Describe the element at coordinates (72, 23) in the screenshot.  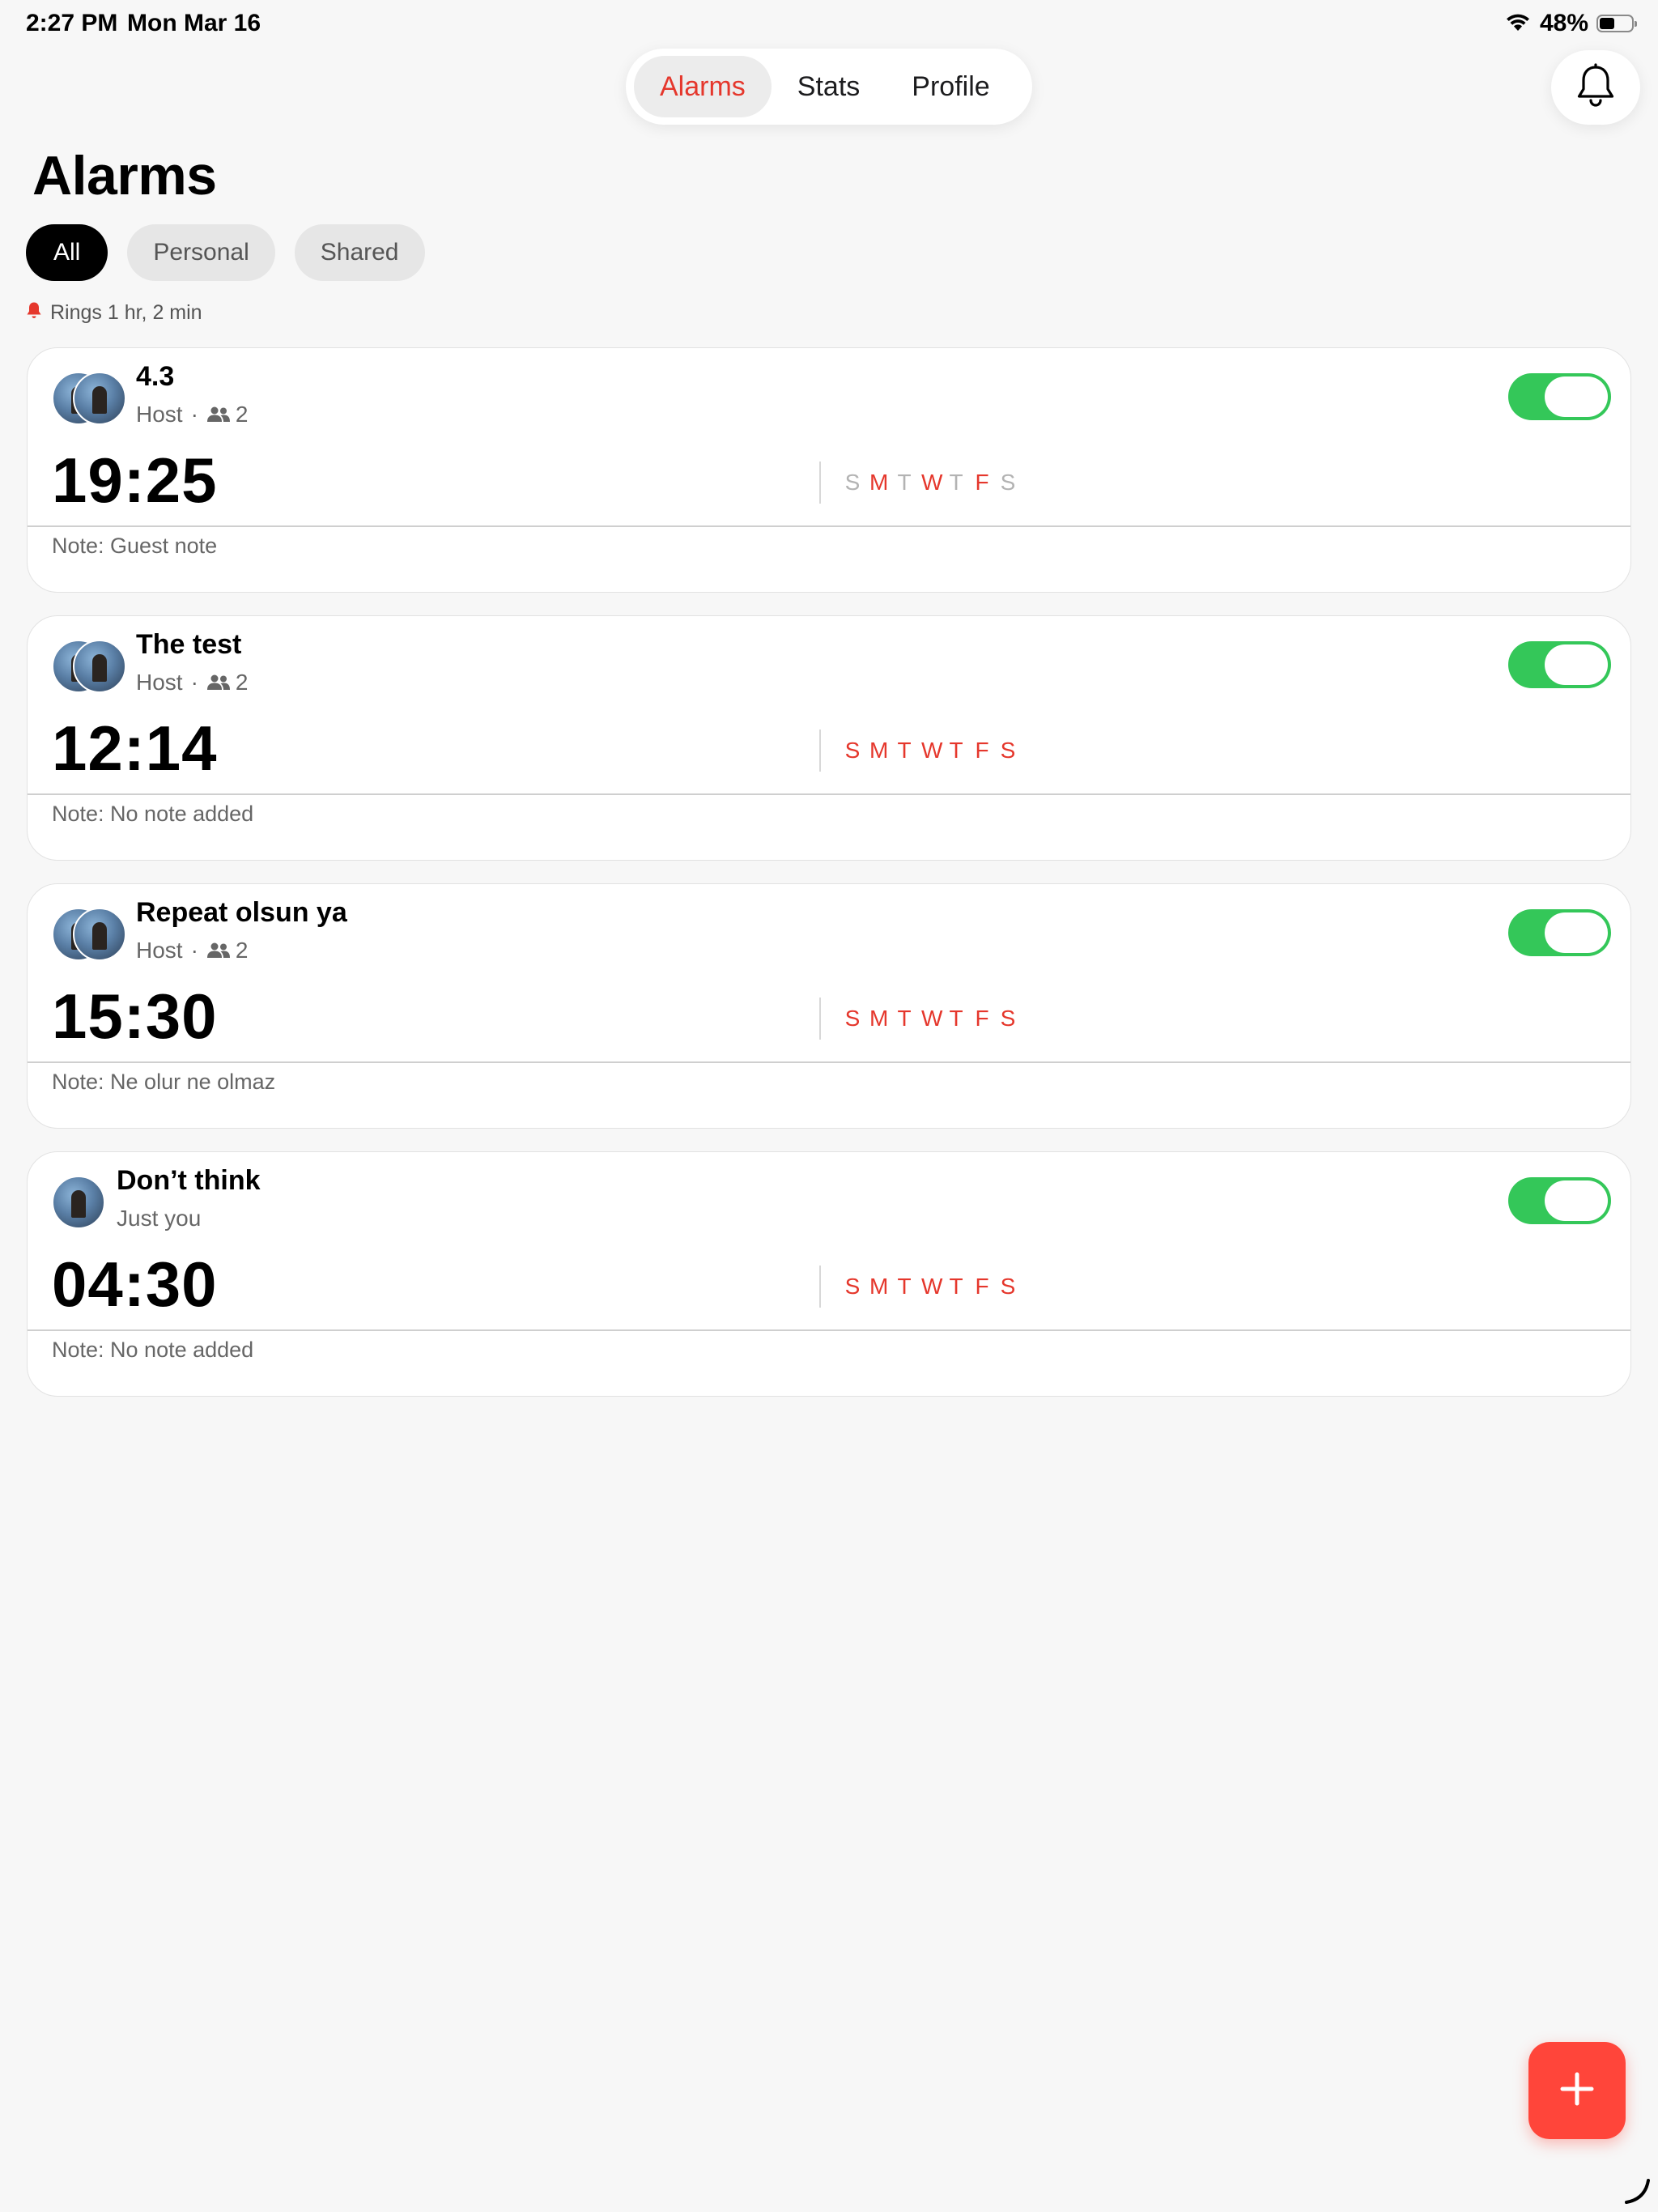
I see `status-time: 2:27 PM` at that location.